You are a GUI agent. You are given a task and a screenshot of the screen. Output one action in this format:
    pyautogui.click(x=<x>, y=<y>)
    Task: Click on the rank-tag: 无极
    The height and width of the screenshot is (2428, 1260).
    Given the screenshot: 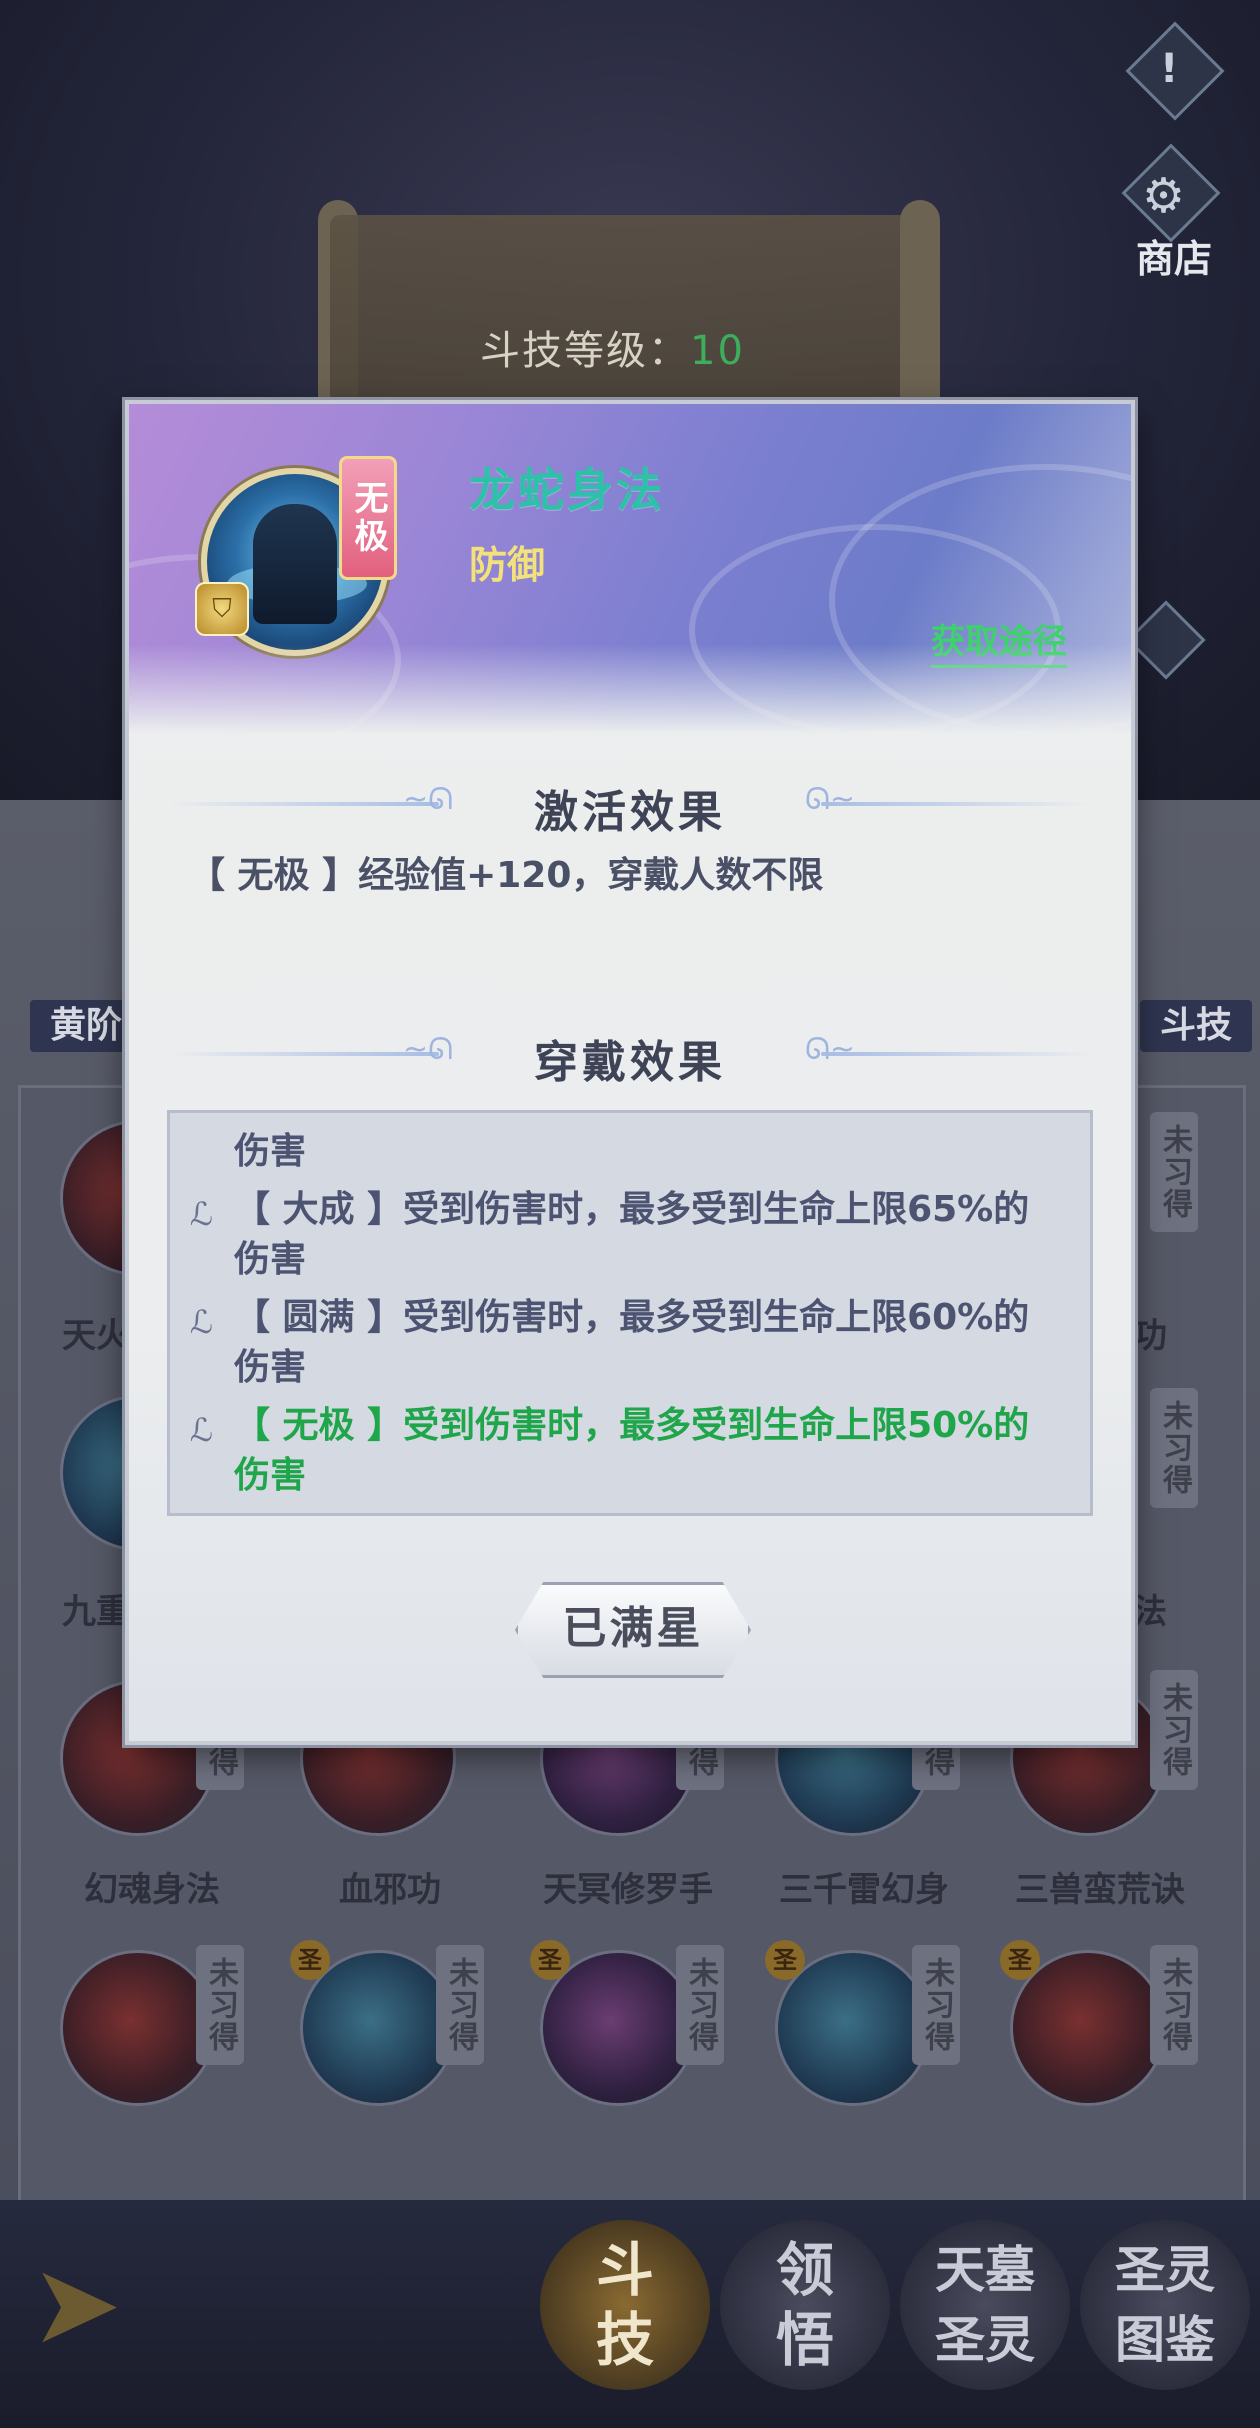 What is the action you would take?
    pyautogui.click(x=368, y=518)
    